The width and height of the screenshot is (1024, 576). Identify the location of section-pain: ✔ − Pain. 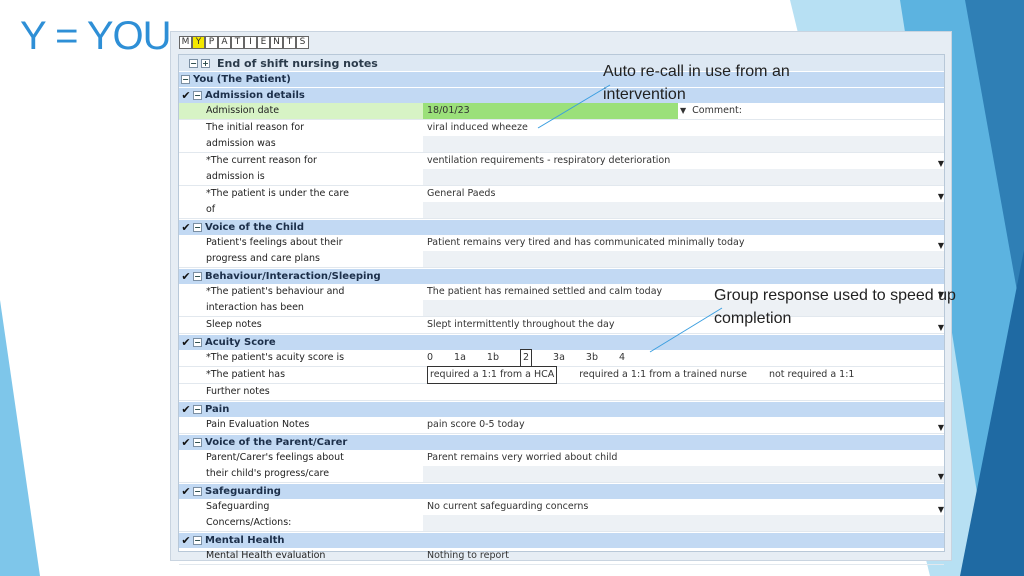
(561, 409).